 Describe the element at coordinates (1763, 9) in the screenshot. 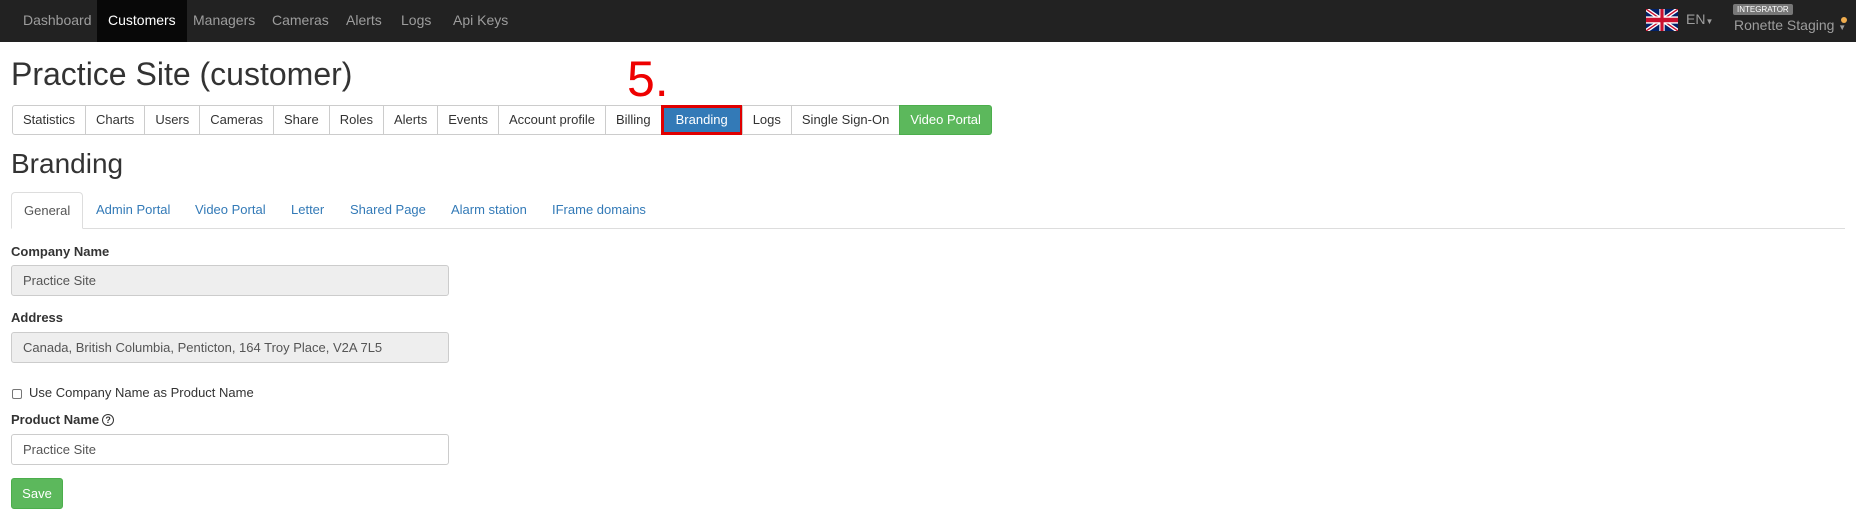

I see `role-badge: INTEGRATOR` at that location.